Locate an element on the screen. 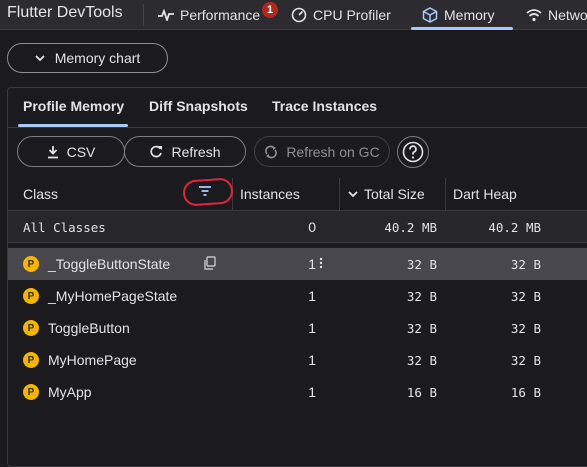  refresh-icon is located at coordinates (156, 151).